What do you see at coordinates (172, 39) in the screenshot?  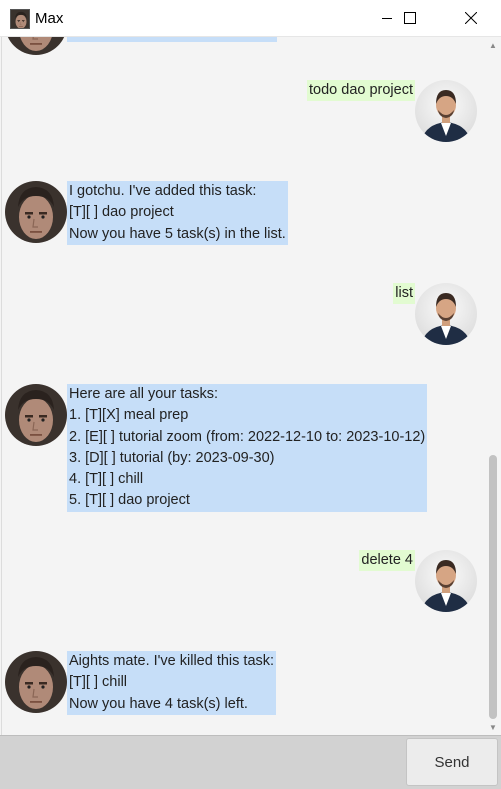 I see `bot-message` at bounding box center [172, 39].